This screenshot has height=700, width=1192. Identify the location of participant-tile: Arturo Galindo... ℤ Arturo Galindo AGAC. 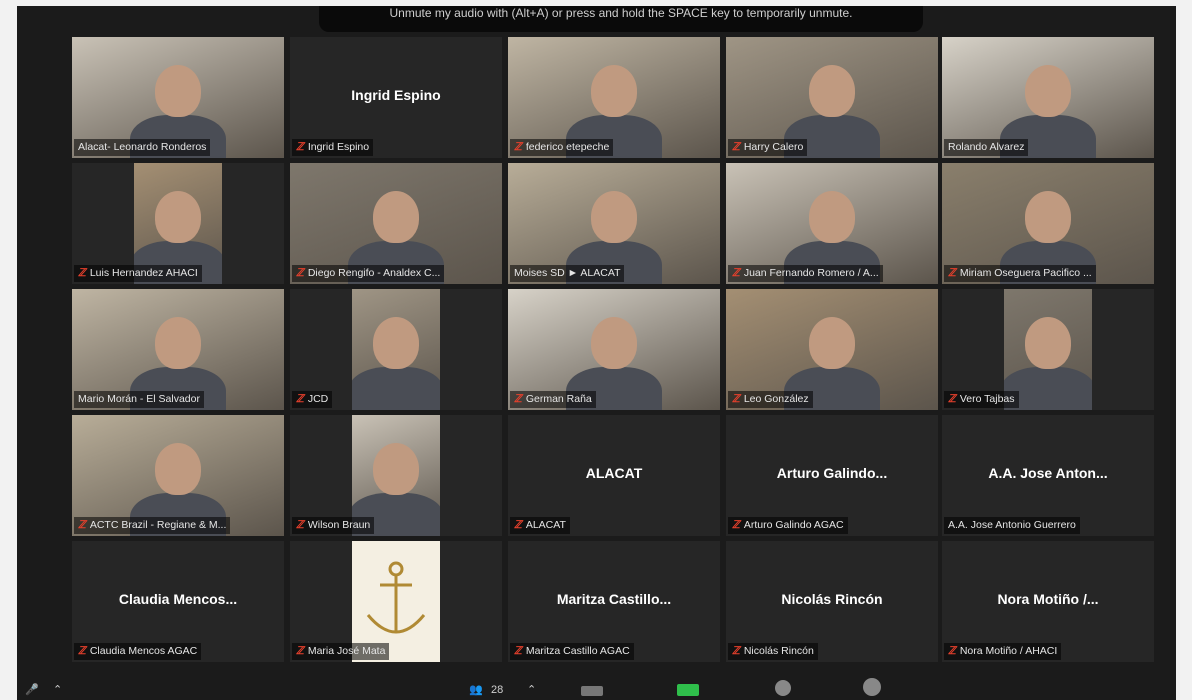
(832, 475).